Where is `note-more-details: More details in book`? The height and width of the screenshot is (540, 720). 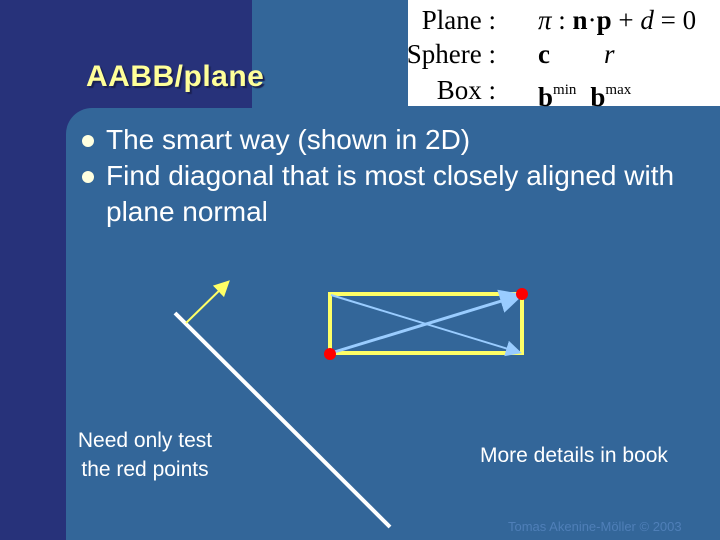
note-more-details: More details in book is located at coordinates (574, 455).